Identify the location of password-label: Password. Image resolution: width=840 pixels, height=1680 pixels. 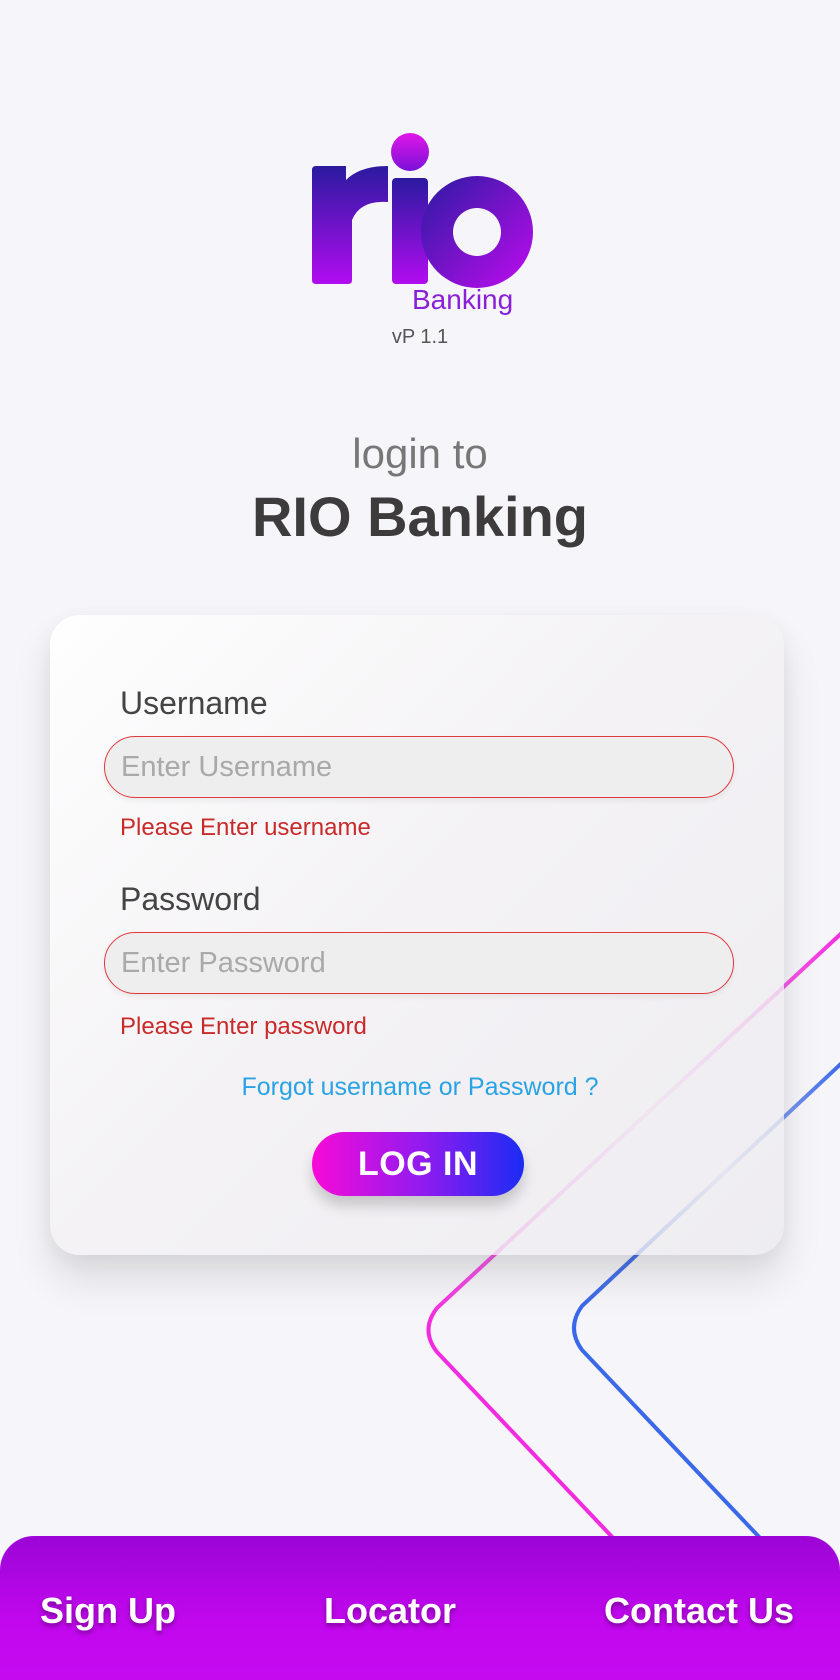
(190, 899).